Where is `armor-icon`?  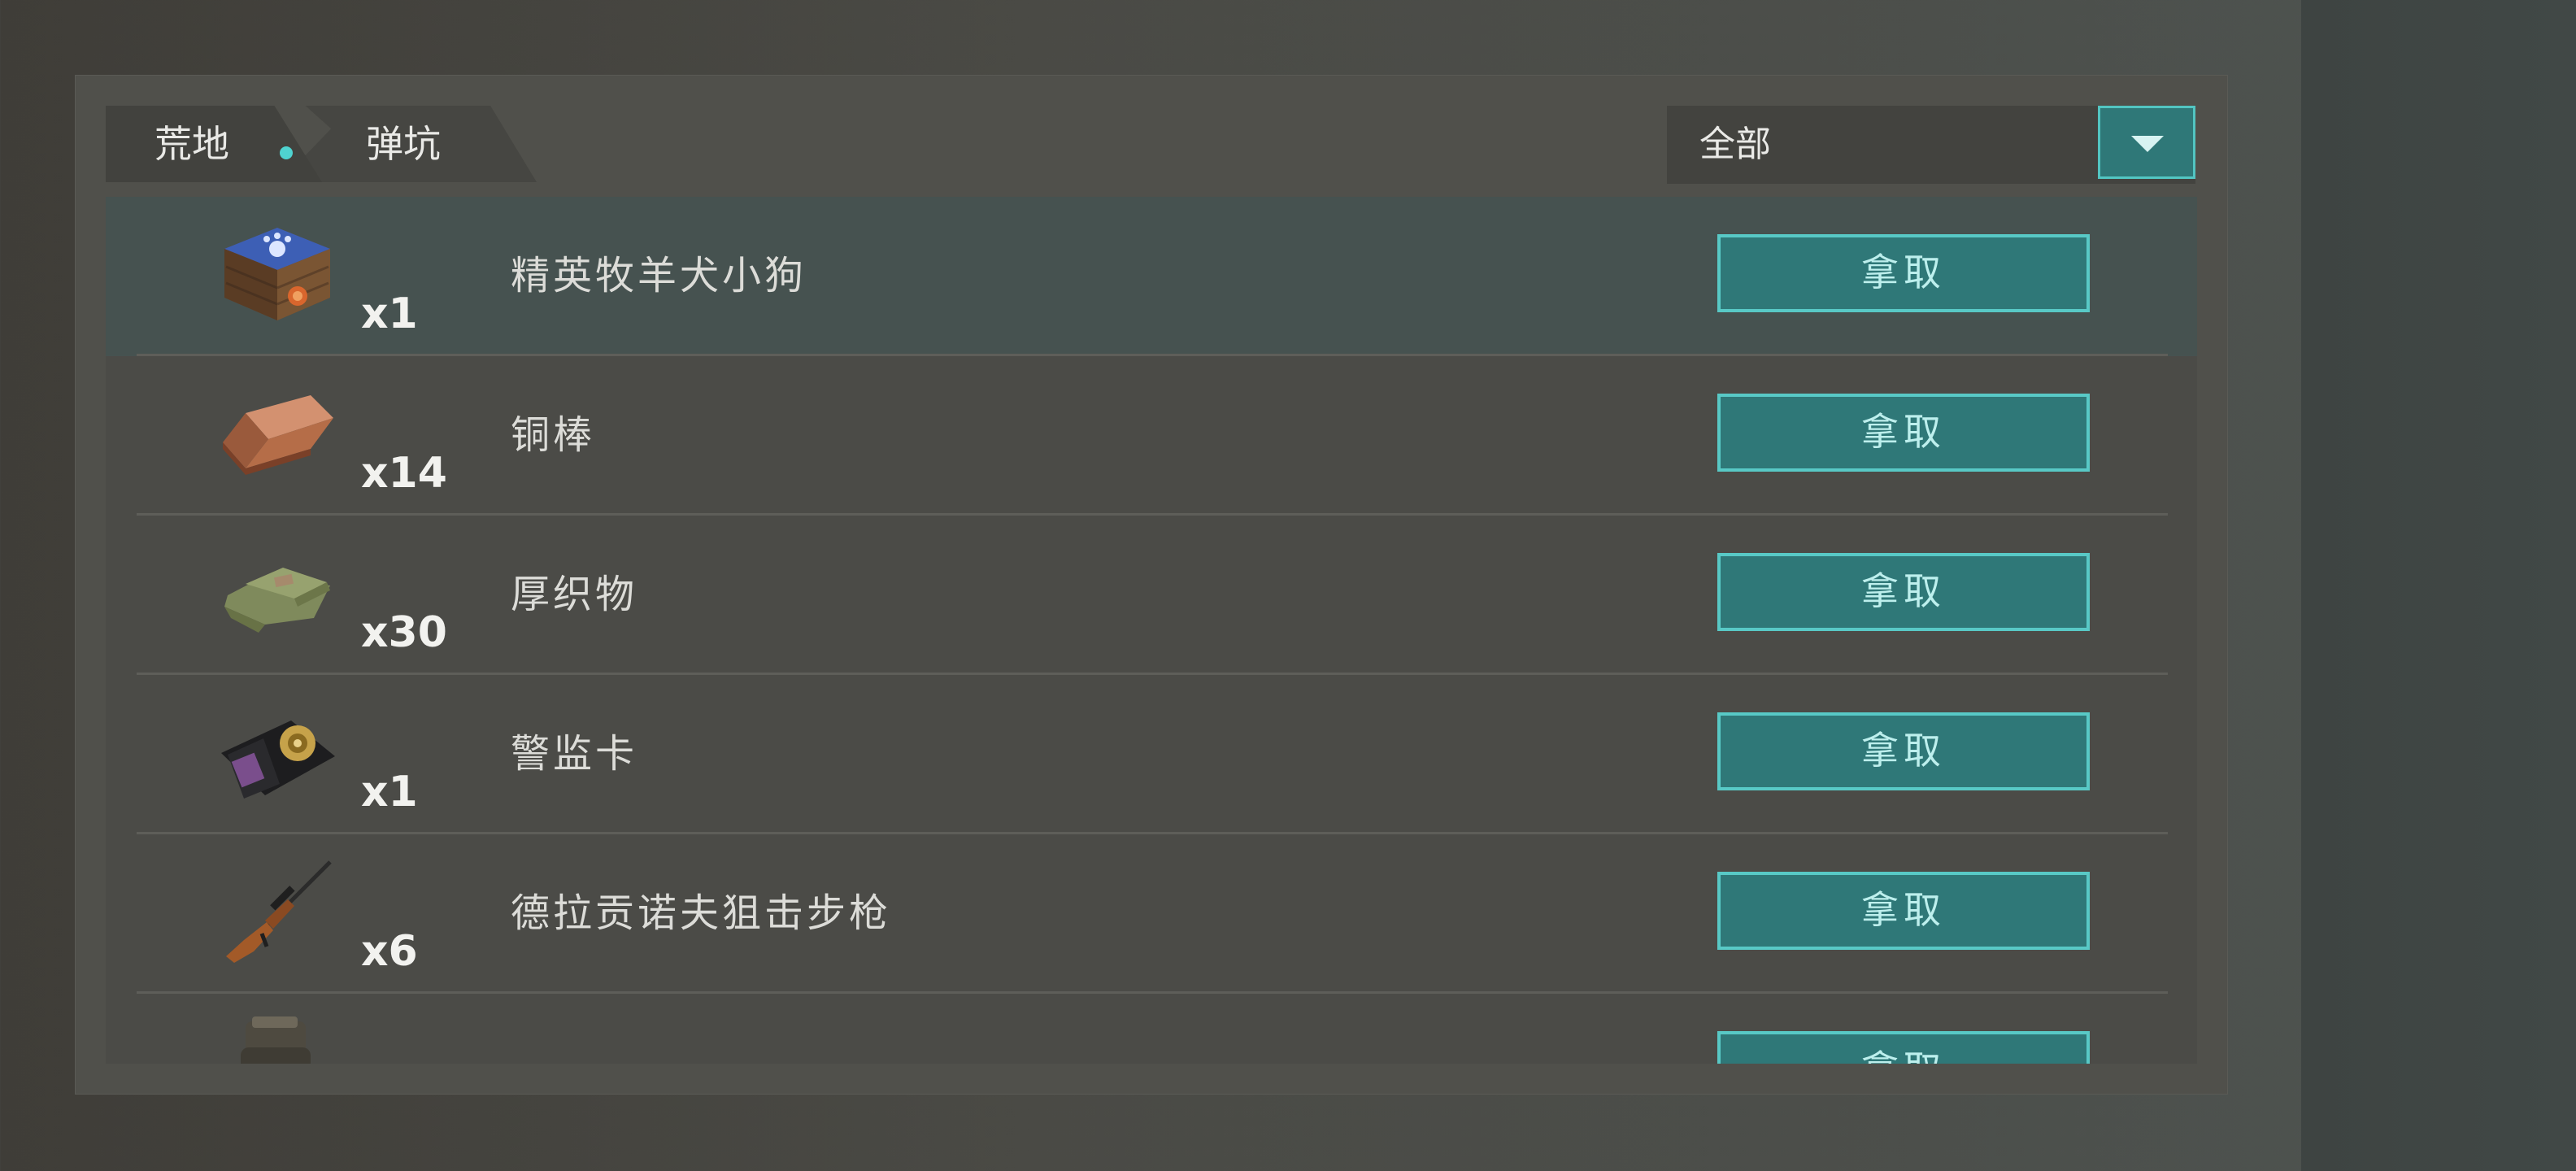
armor-icon is located at coordinates (276, 1040).